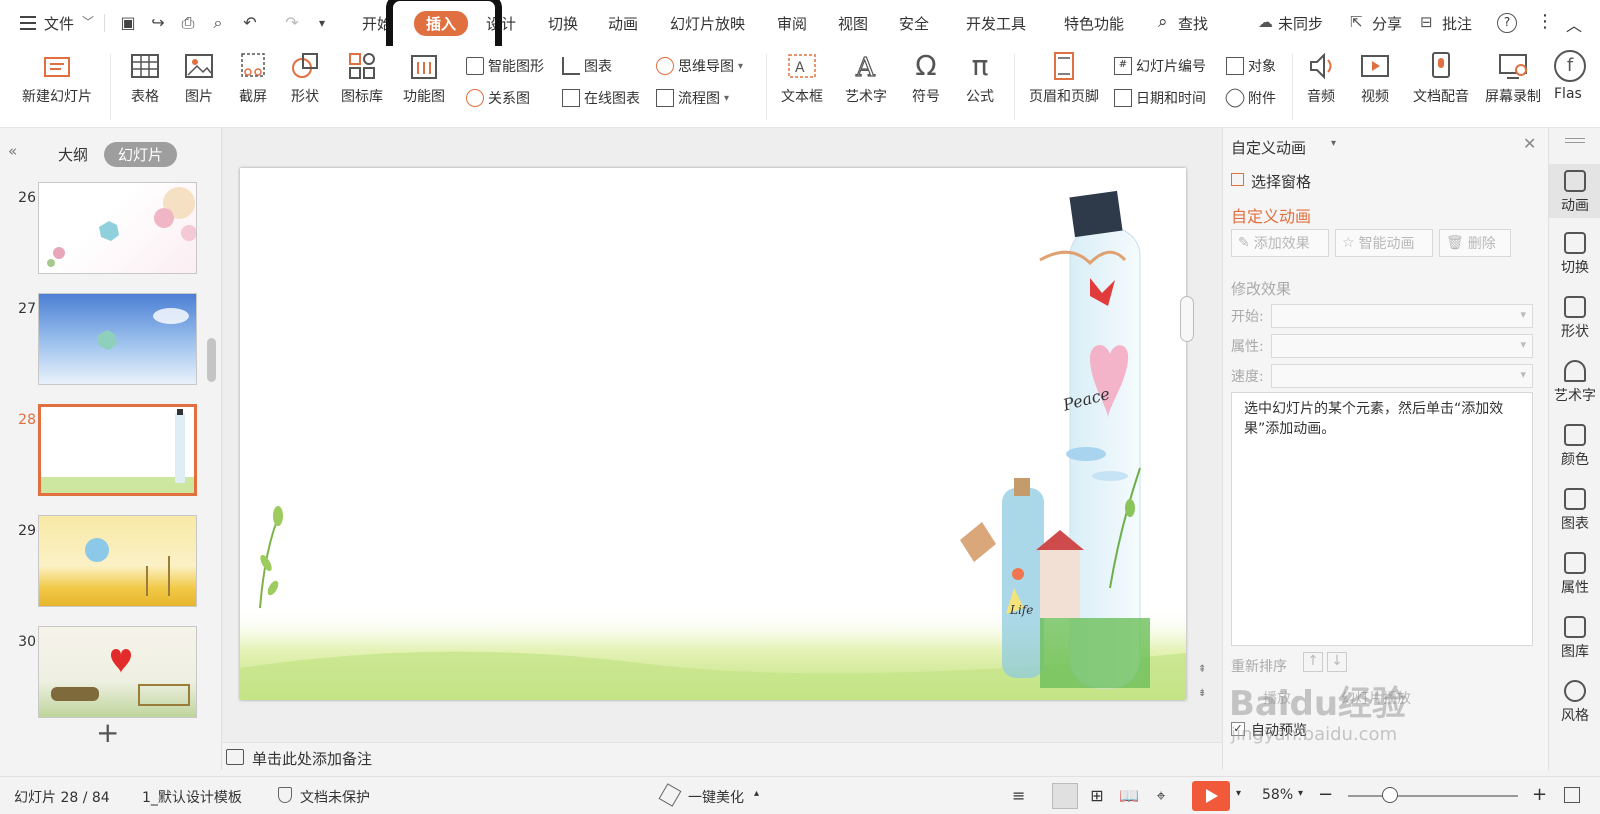 The width and height of the screenshot is (1600, 814). Describe the element at coordinates (1281, 181) in the screenshot. I see `select-pane-link: 选择窗格` at that location.